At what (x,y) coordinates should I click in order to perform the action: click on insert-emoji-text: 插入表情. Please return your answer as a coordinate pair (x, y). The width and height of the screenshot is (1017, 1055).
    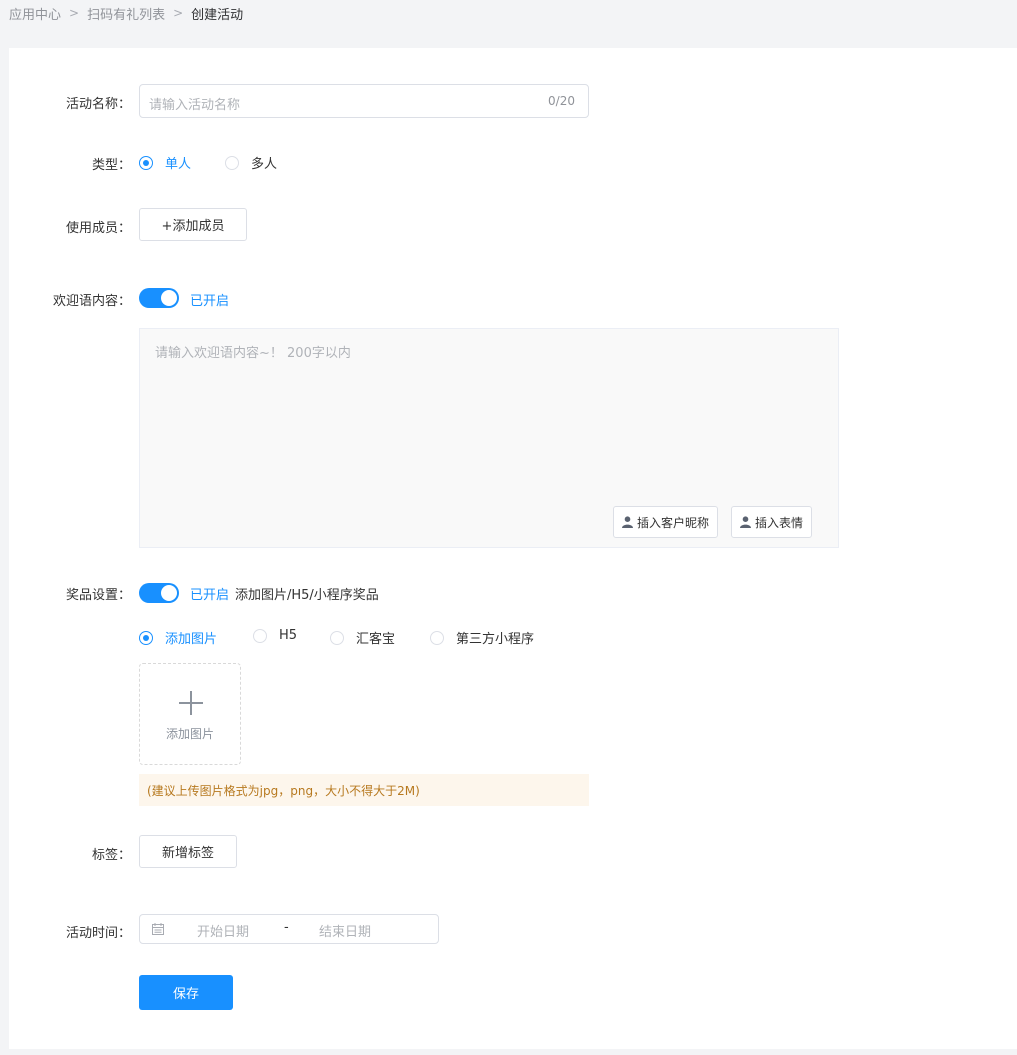
    Looking at the image, I should click on (779, 522).